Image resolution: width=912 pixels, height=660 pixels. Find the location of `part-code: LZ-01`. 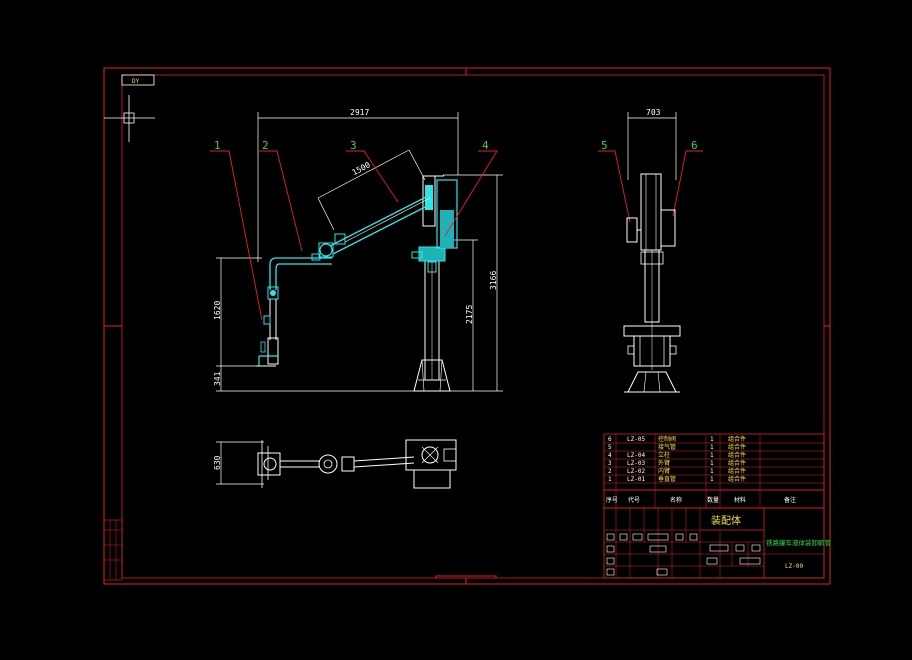

part-code: LZ-01 is located at coordinates (636, 479).